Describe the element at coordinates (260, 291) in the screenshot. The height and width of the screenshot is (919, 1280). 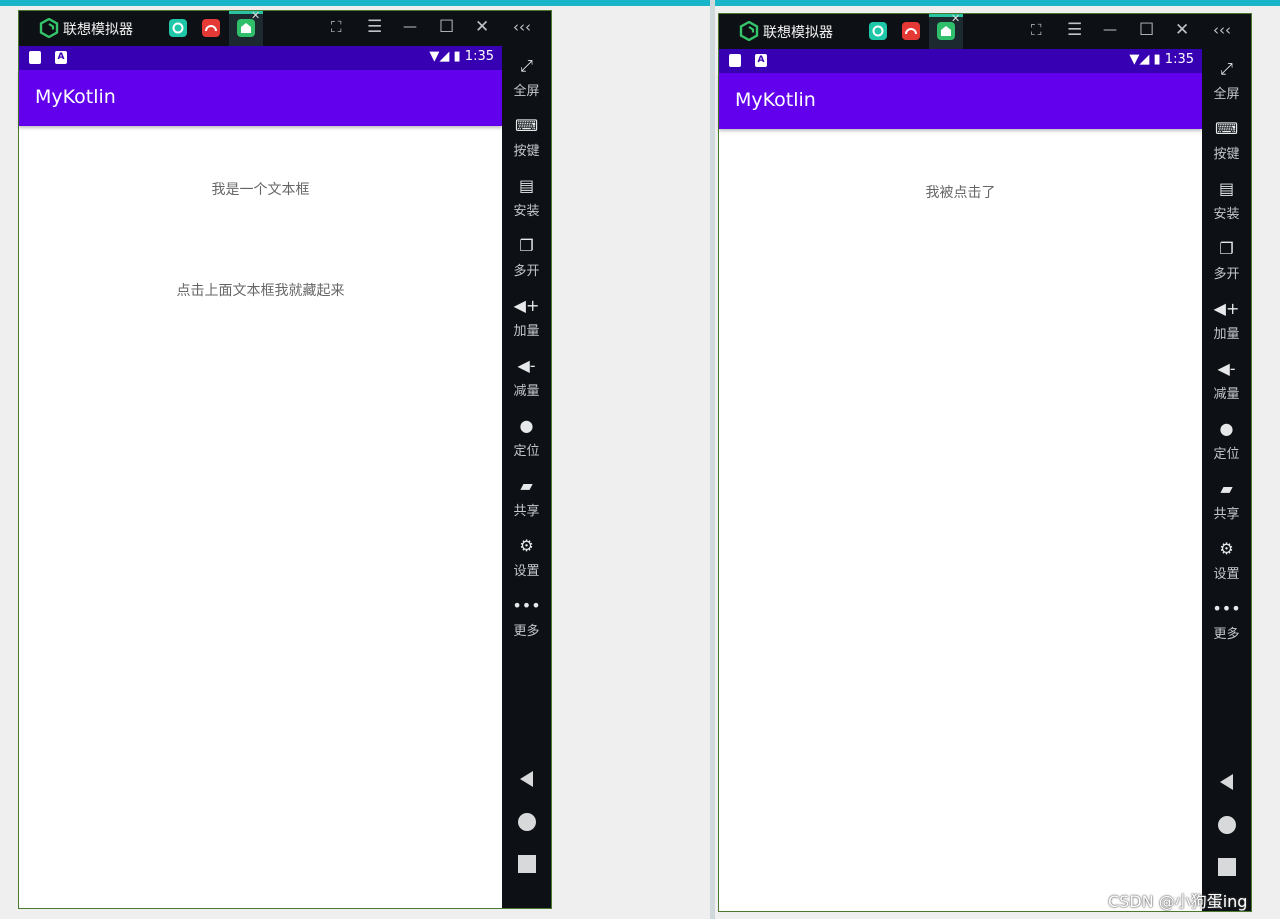
I see `hint-text-view: 点击上面文本框我就藏起来` at that location.